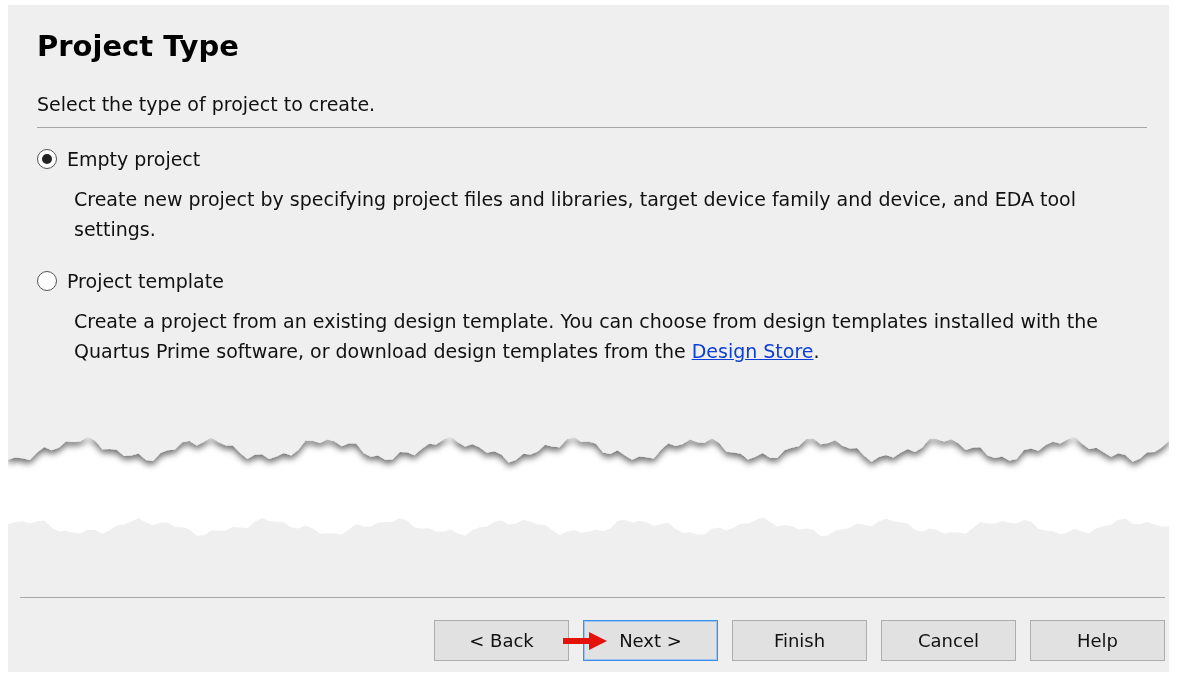  Describe the element at coordinates (586, 336) in the screenshot. I see `option-description: Create a project from an existing design template. You can choose from design templates installed with the Quartus Prime software, or download design templates from the Design Store.` at that location.